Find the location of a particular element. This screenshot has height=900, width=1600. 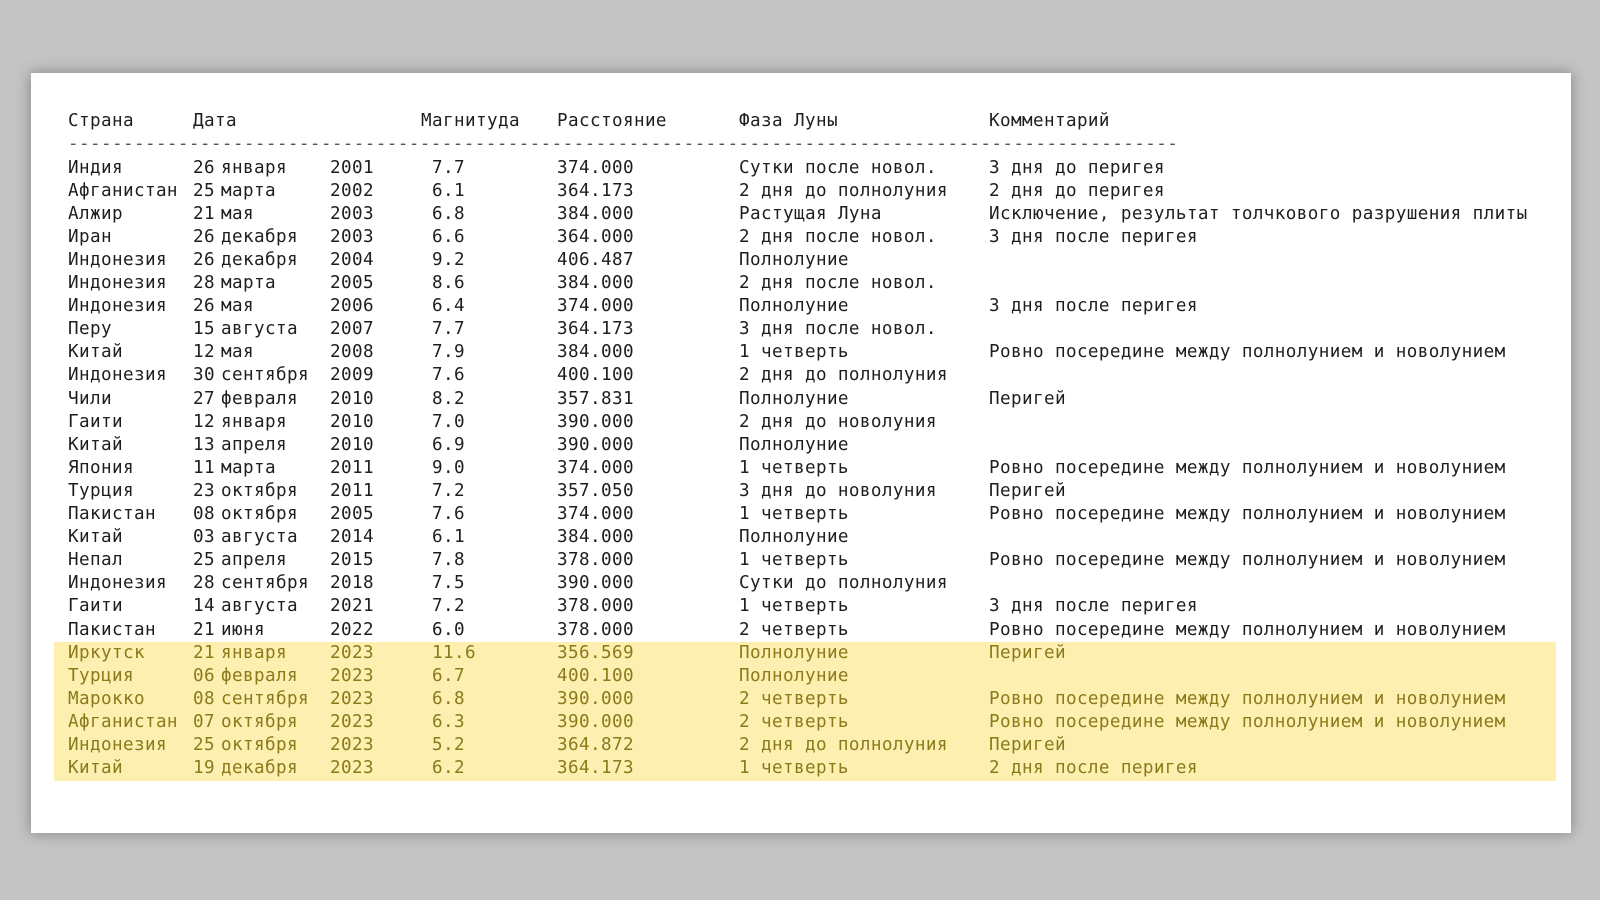

row-day: 11 is located at coordinates (204, 467).